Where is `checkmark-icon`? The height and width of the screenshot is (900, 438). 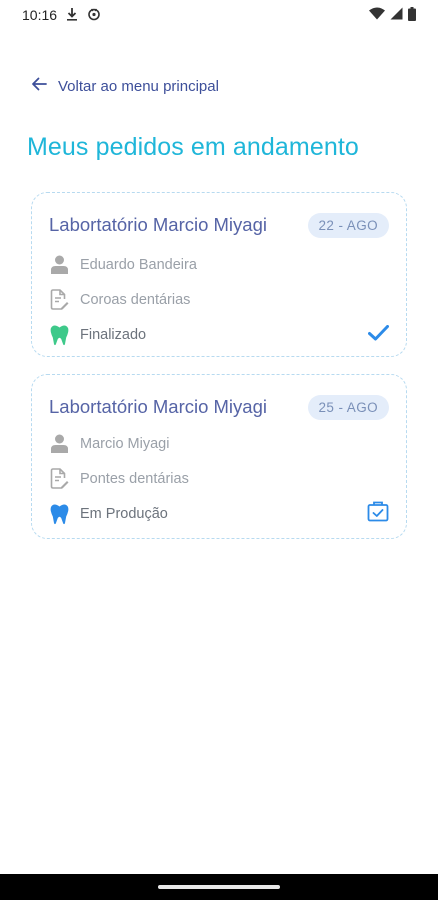
checkmark-icon is located at coordinates (378, 334).